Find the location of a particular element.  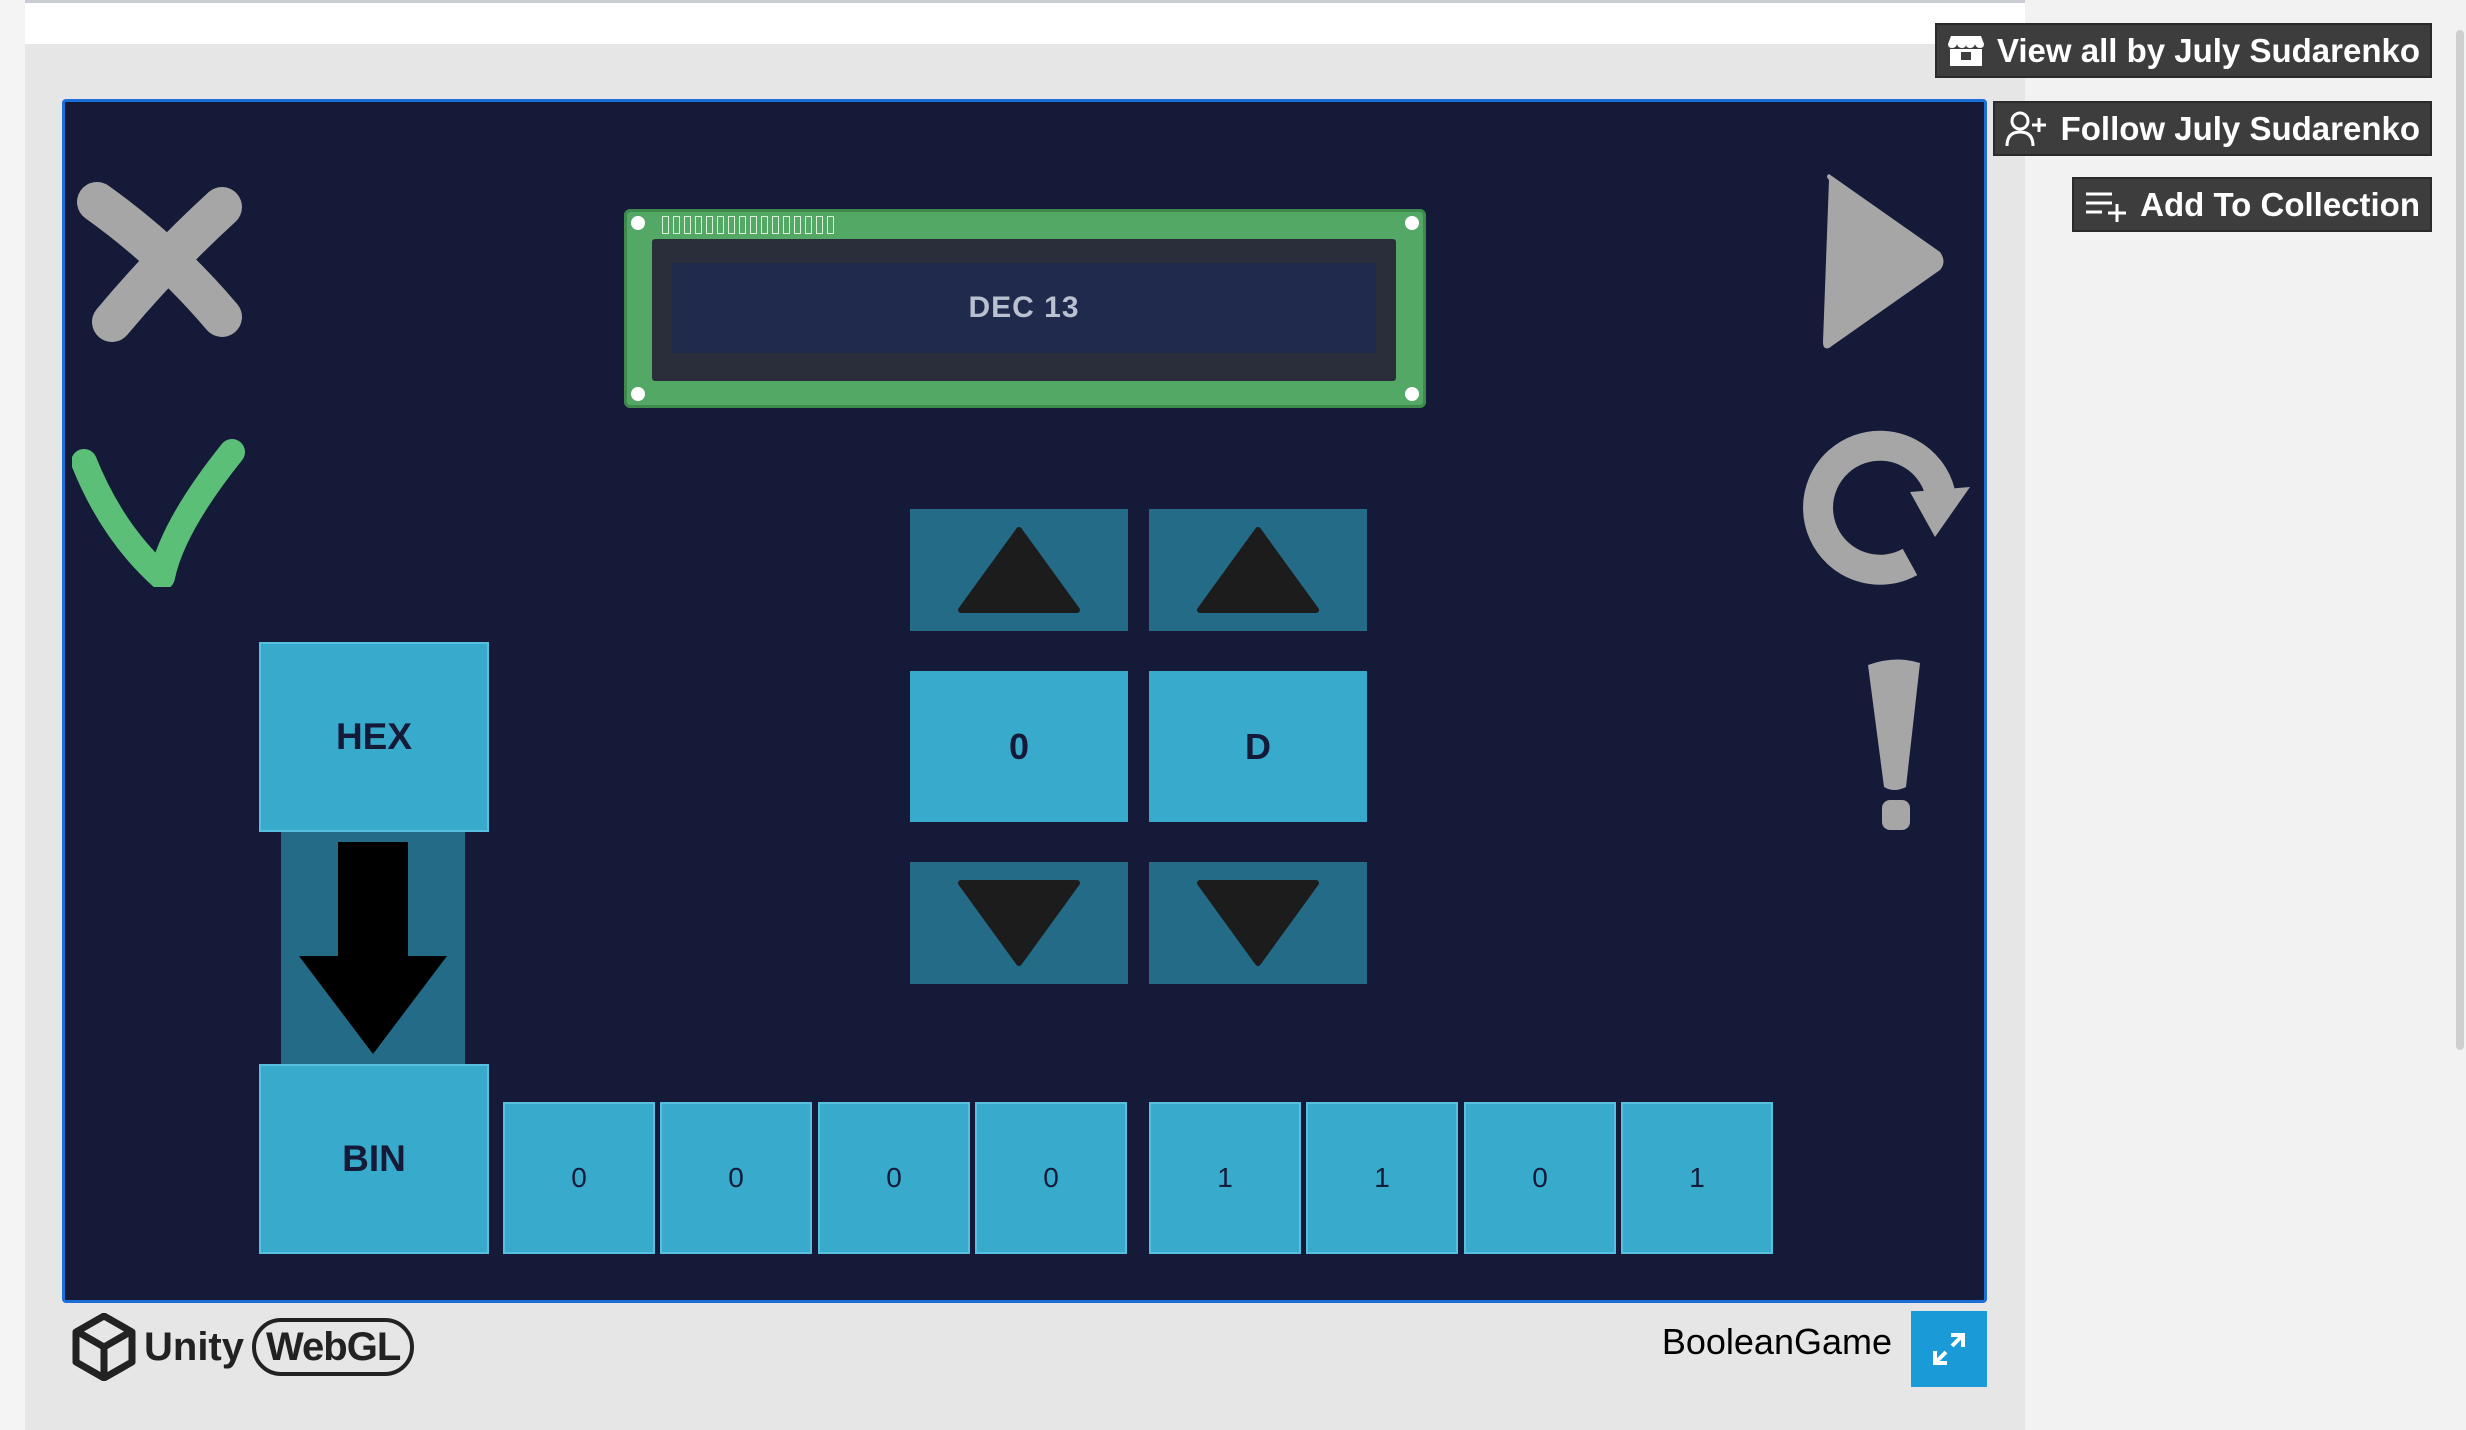

view-all-button: View all by July Sudarenko is located at coordinates (2183, 50).